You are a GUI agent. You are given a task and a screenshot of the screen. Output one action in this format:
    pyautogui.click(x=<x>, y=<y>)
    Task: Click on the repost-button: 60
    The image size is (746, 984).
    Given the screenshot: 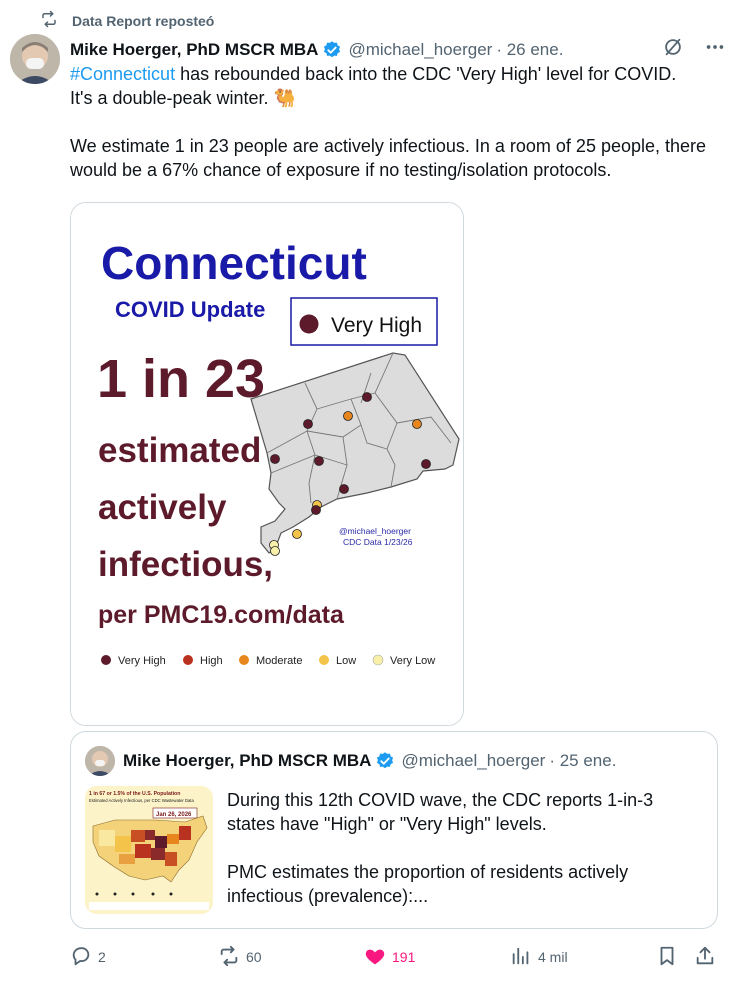 What is the action you would take?
    pyautogui.click(x=240, y=957)
    